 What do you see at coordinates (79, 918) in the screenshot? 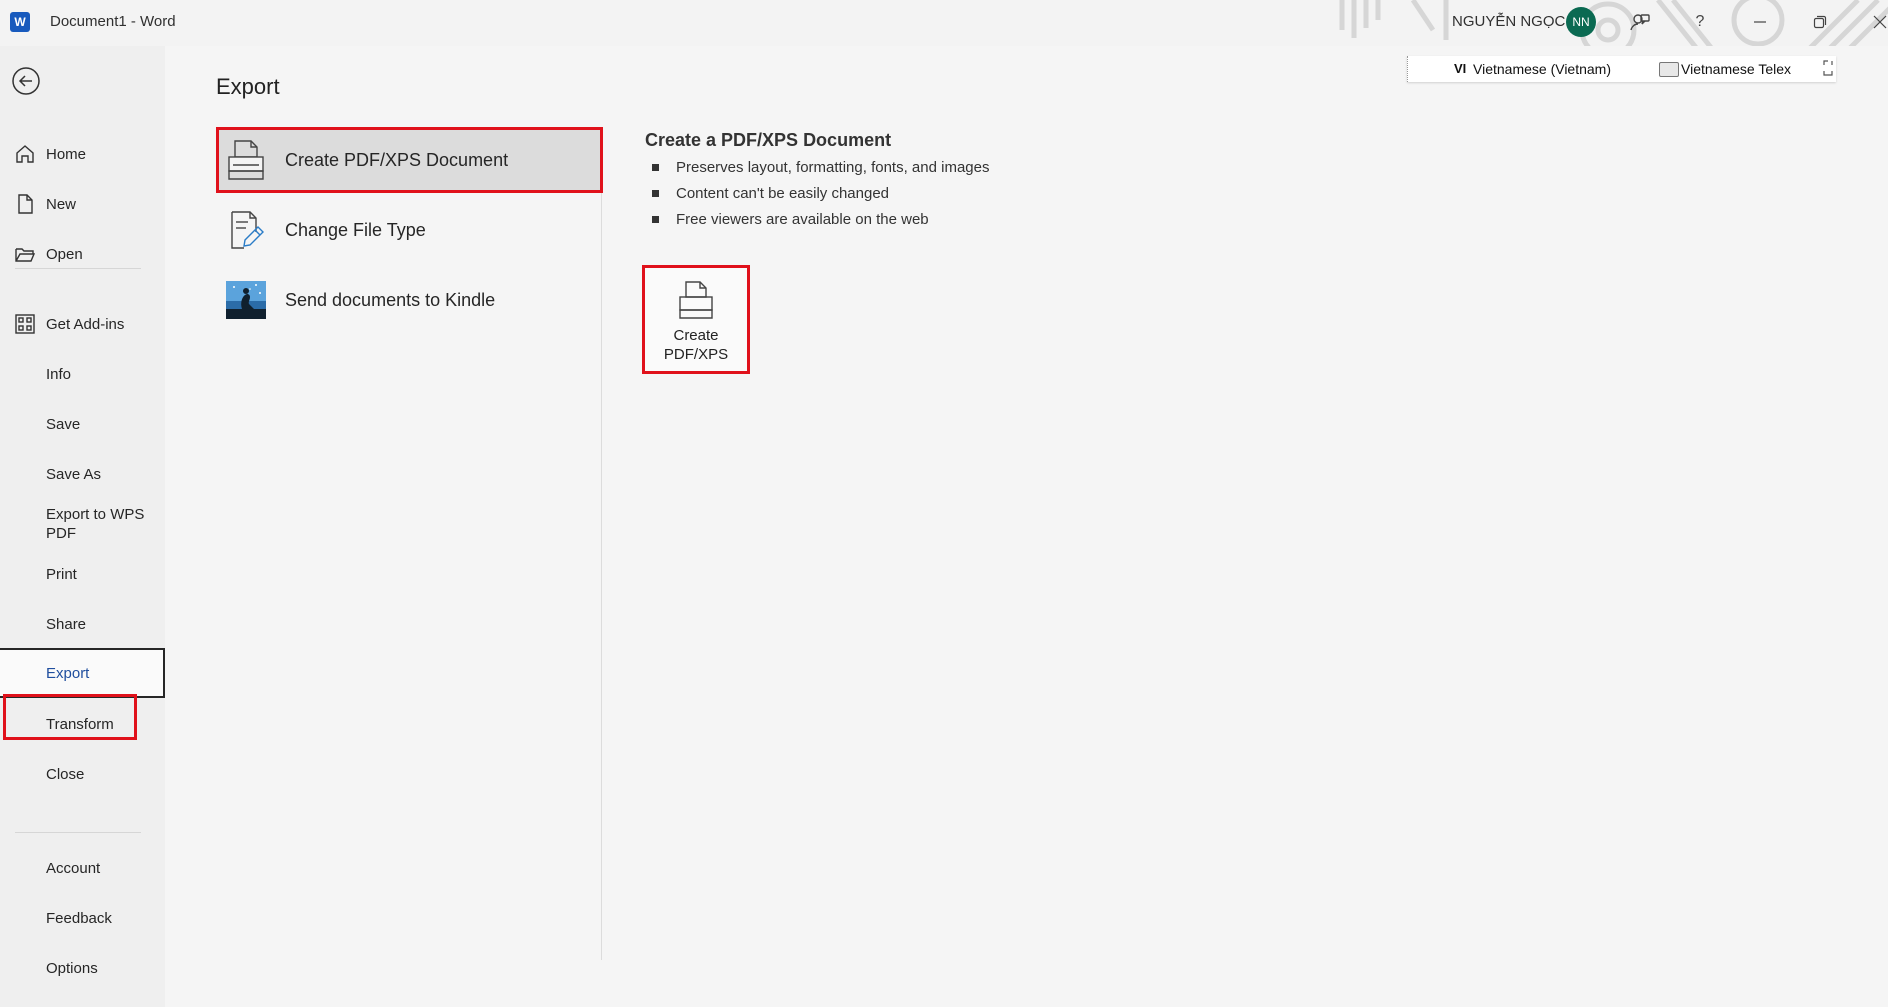
I see `nav-label: Feedback` at bounding box center [79, 918].